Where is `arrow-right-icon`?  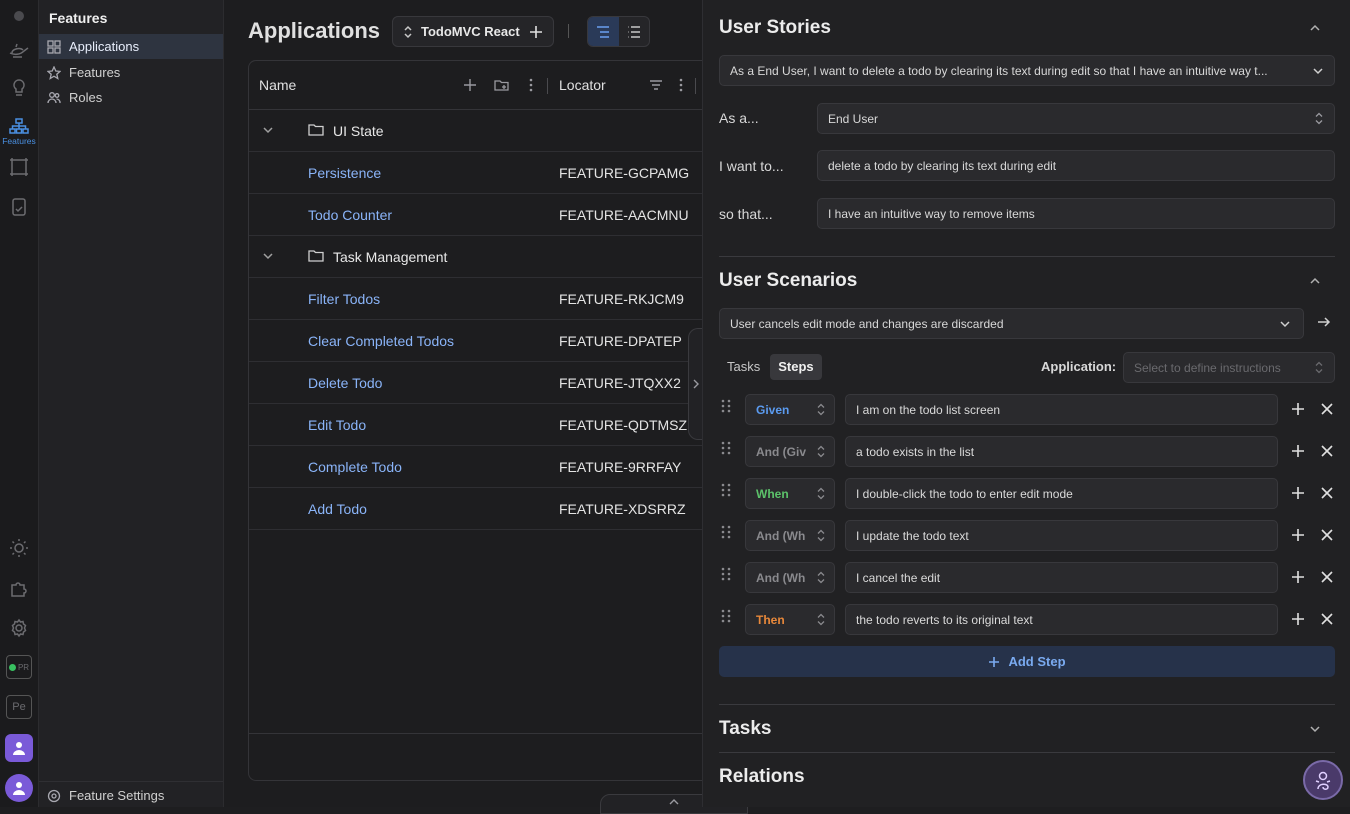 arrow-right-icon is located at coordinates (1324, 322).